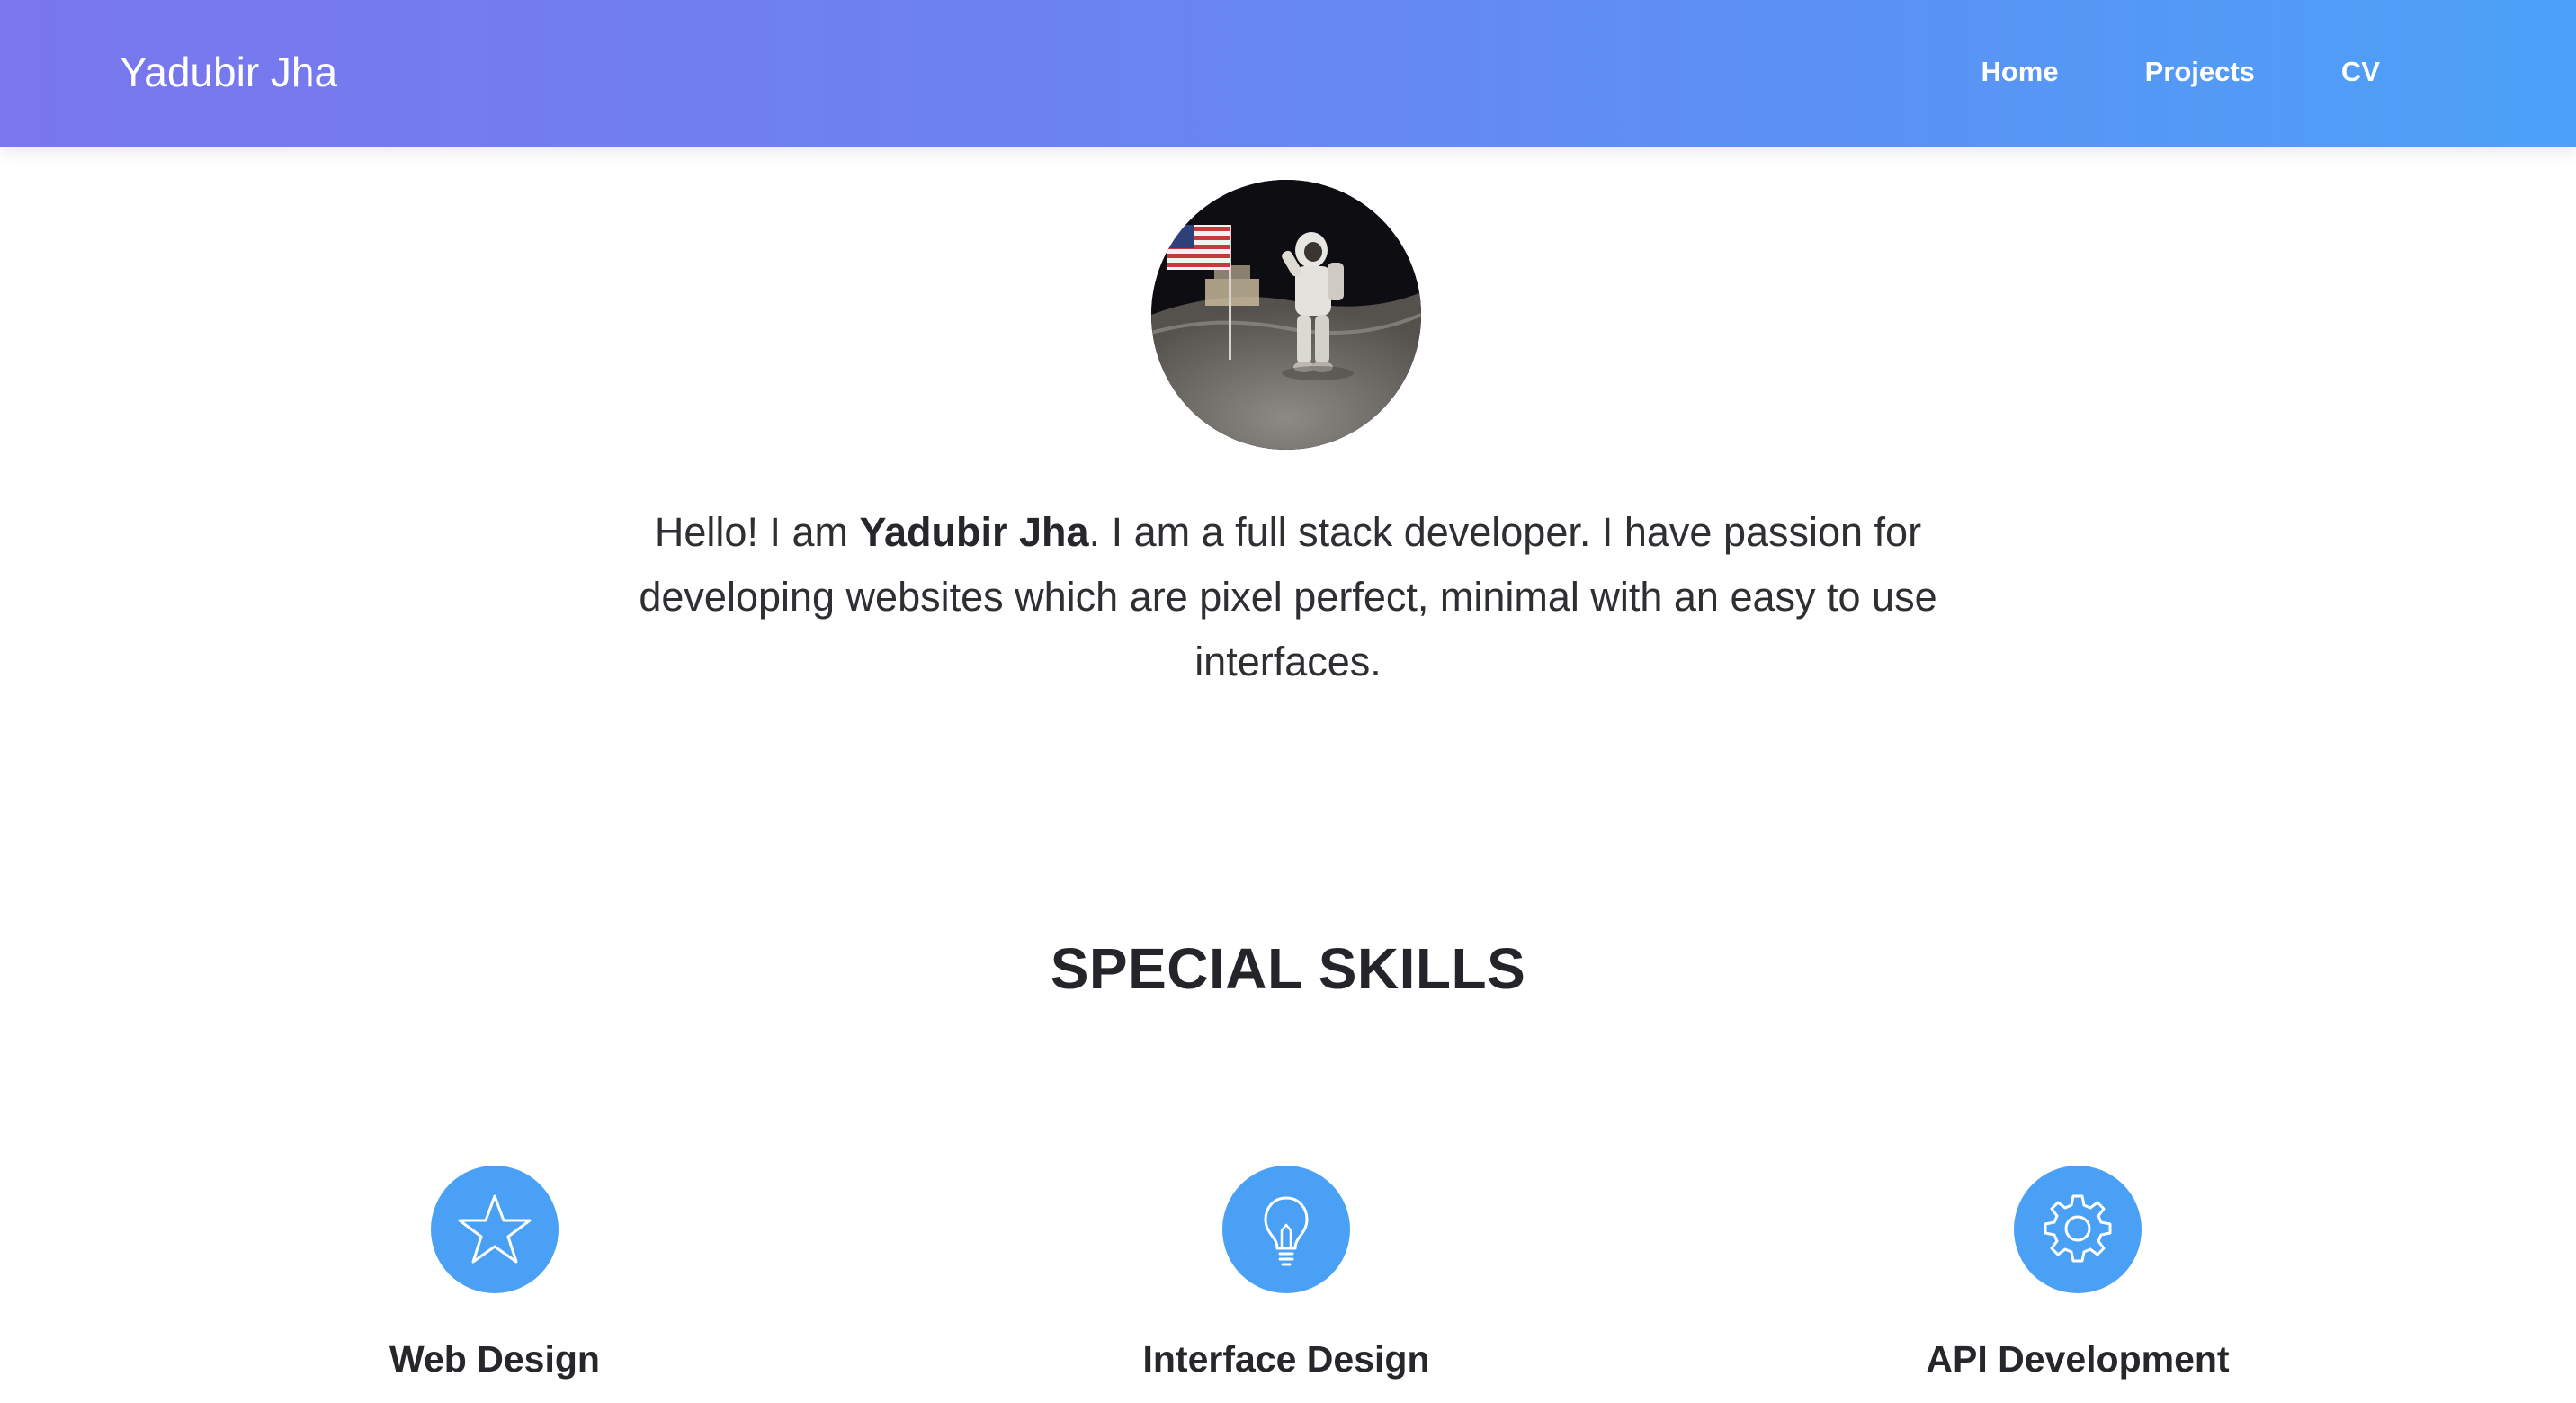  What do you see at coordinates (2078, 1230) in the screenshot?
I see `gear-icon` at bounding box center [2078, 1230].